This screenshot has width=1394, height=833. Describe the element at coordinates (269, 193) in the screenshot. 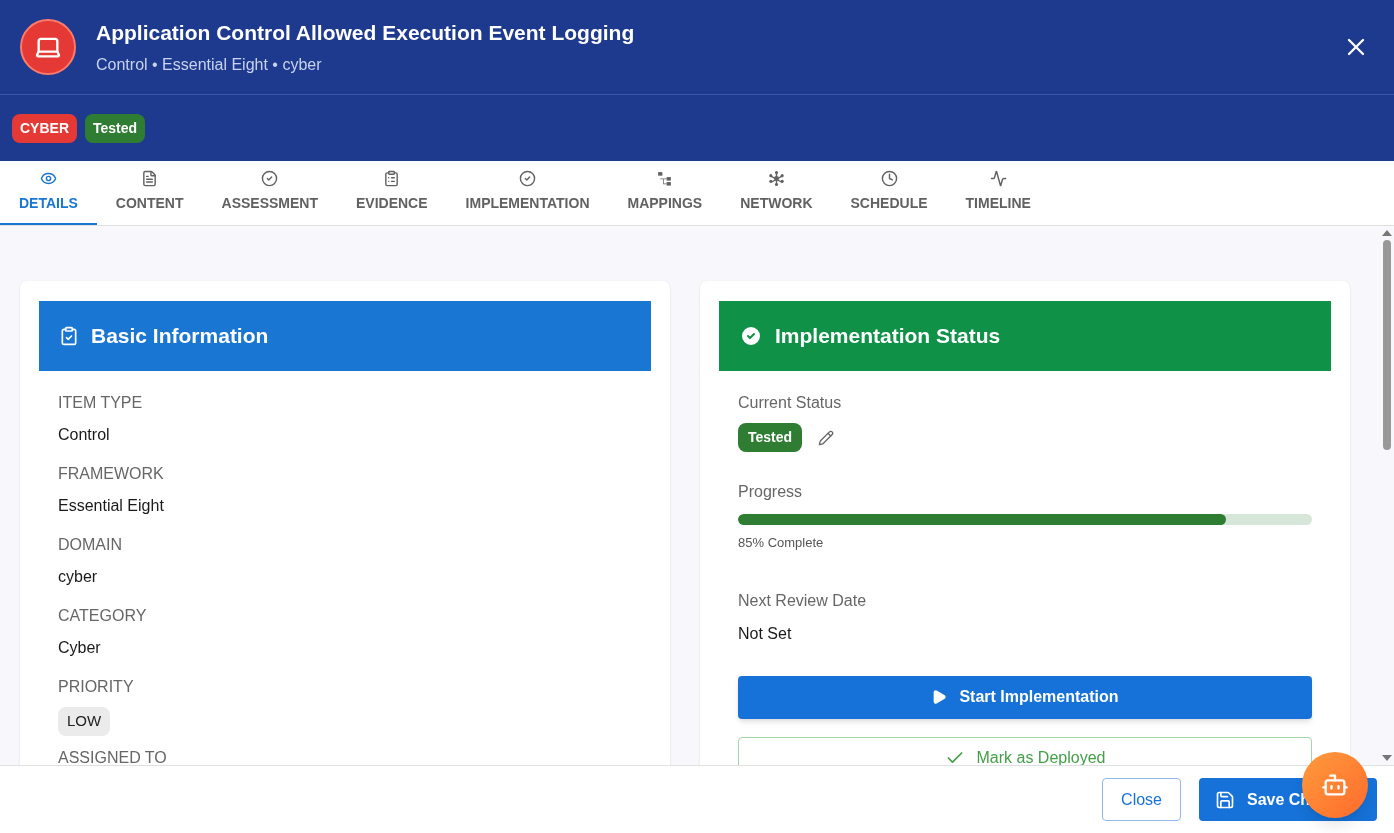

I see `tab: ASSESSMENT` at that location.